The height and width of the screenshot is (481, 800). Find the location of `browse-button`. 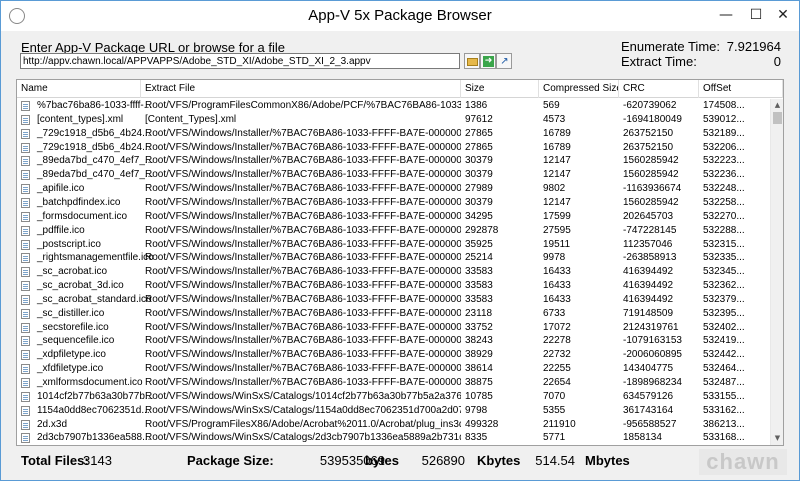

browse-button is located at coordinates (472, 61).